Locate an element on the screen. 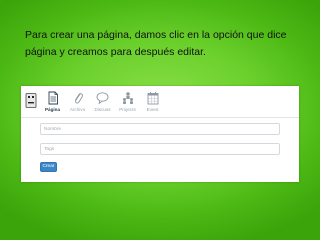 This screenshot has height=240, width=320. tool-projects: Projects is located at coordinates (127, 103).